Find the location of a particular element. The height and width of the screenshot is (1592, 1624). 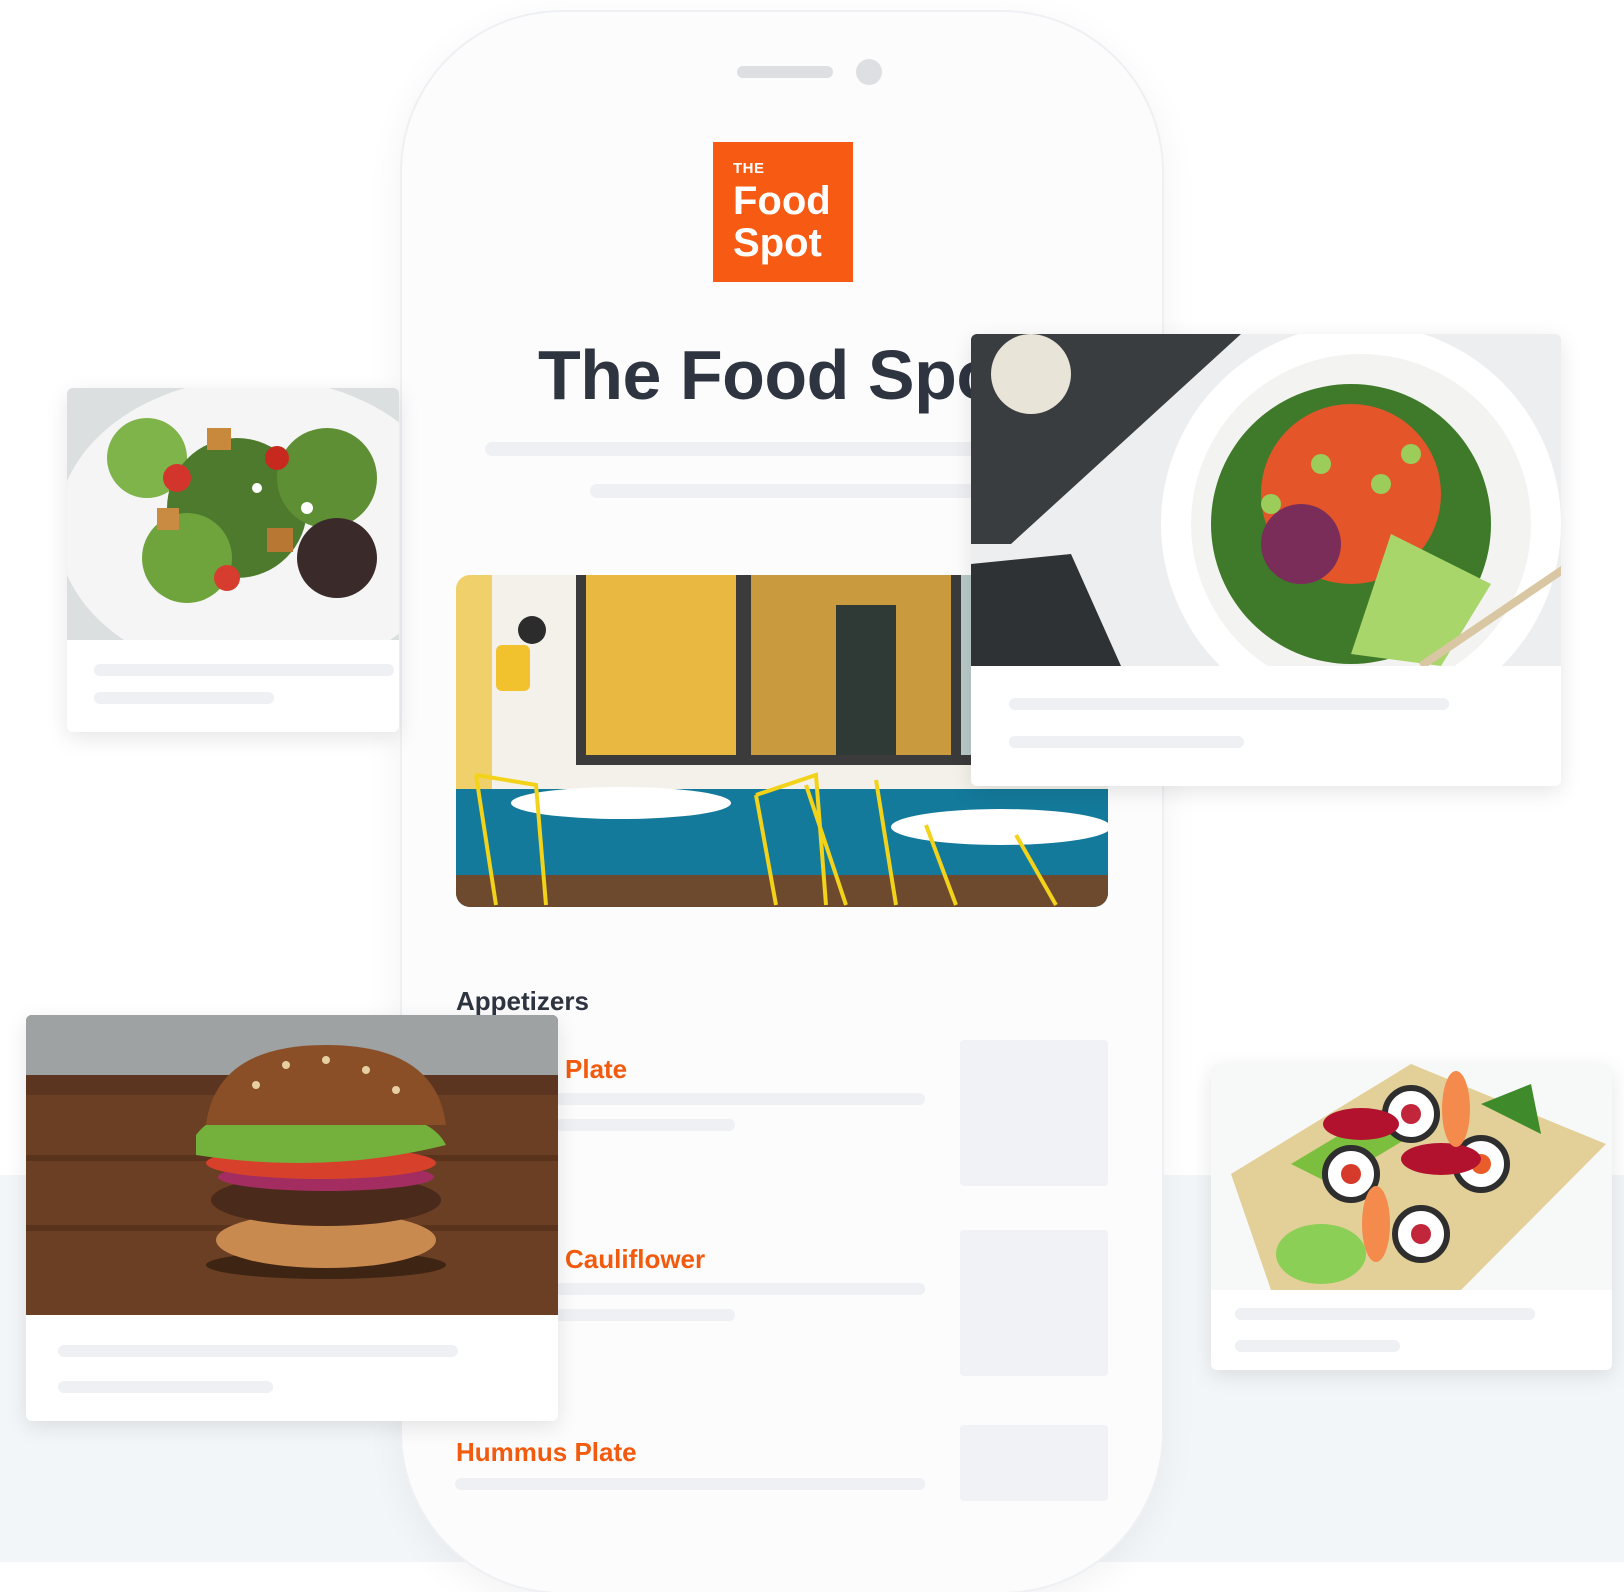

burger-image is located at coordinates (292, 1165).